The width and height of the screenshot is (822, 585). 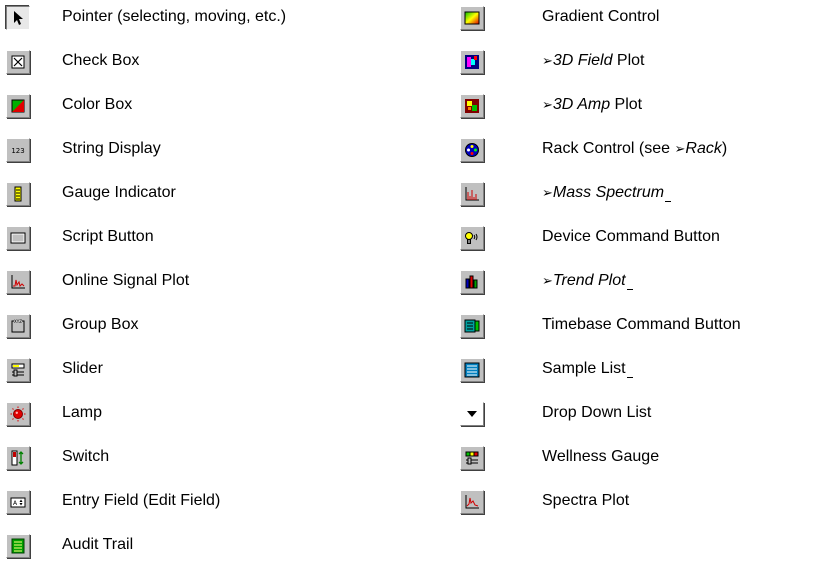 What do you see at coordinates (98, 544) in the screenshot?
I see `item-label: Audit Trail` at bounding box center [98, 544].